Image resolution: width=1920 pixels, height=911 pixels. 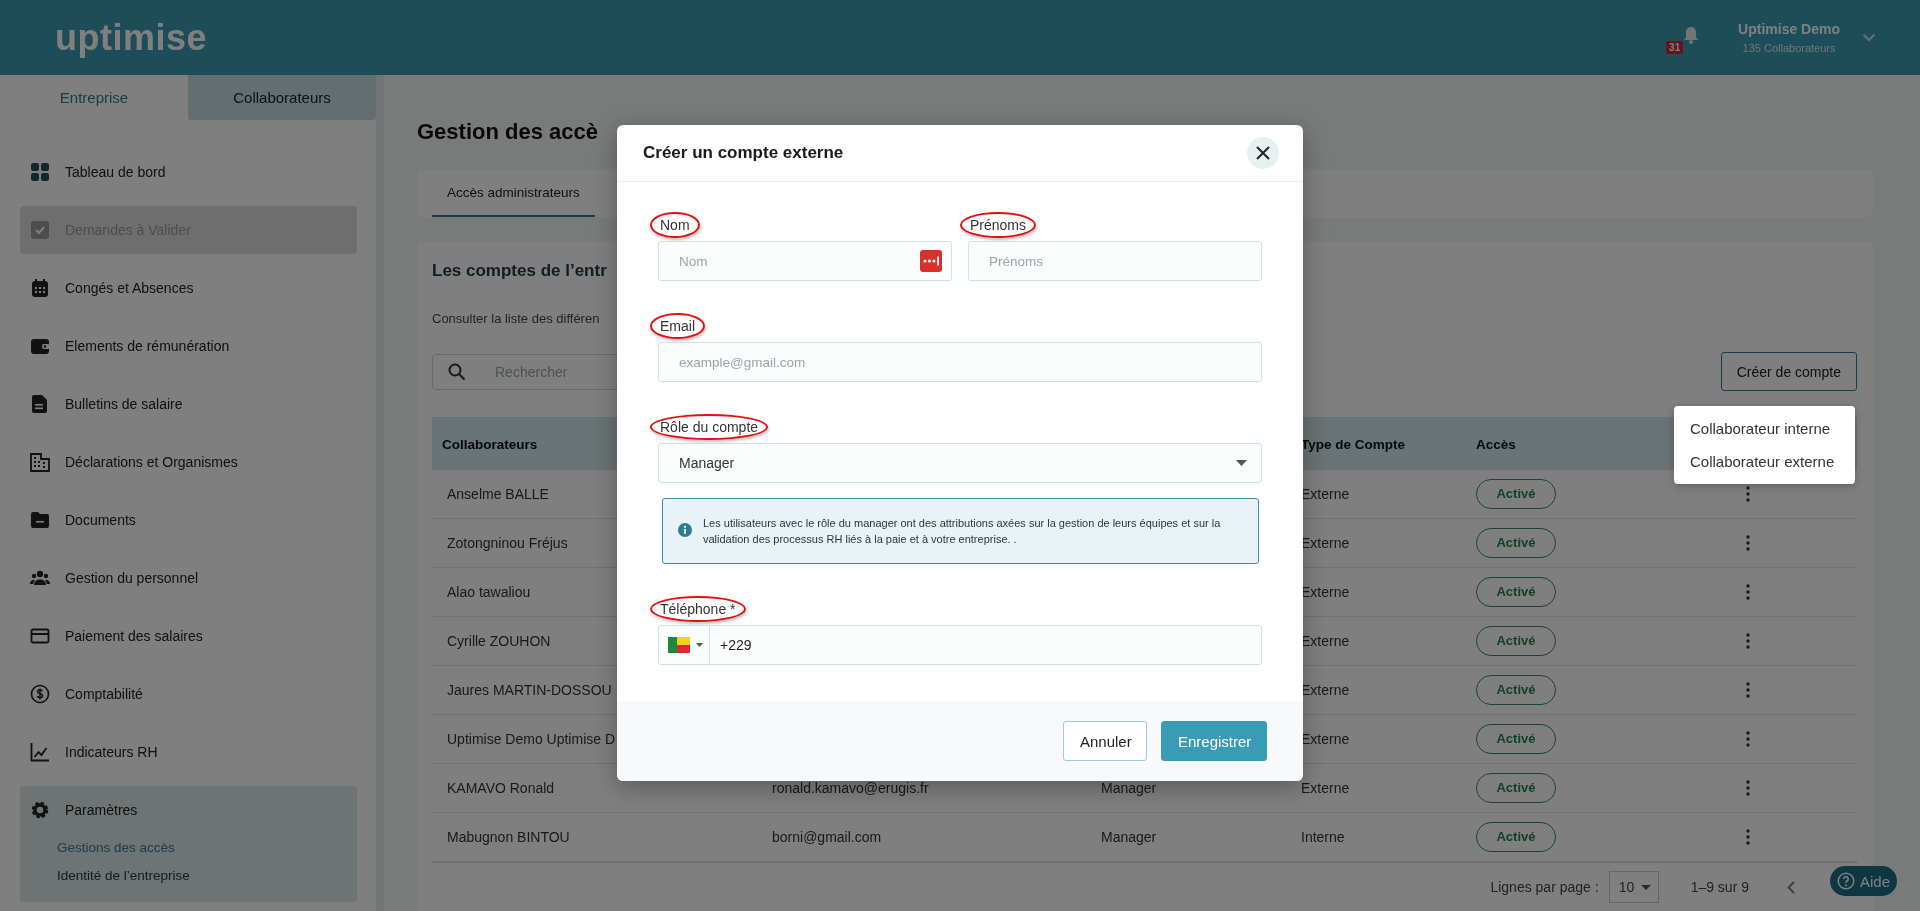 What do you see at coordinates (743, 153) in the screenshot?
I see `dialog-title: Créer un compte externe` at bounding box center [743, 153].